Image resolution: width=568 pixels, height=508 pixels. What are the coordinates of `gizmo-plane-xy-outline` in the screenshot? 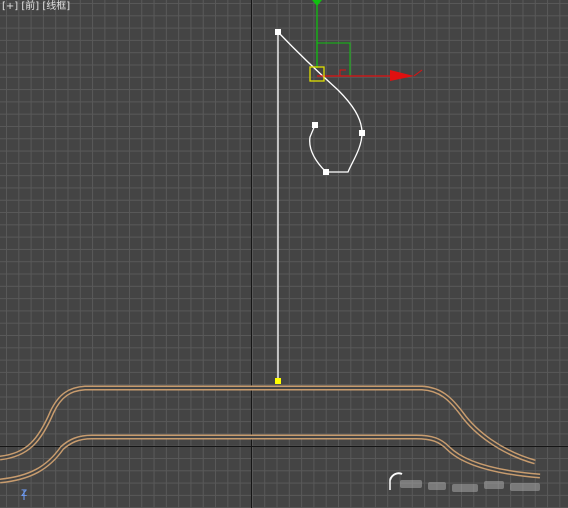 It's located at (334, 59).